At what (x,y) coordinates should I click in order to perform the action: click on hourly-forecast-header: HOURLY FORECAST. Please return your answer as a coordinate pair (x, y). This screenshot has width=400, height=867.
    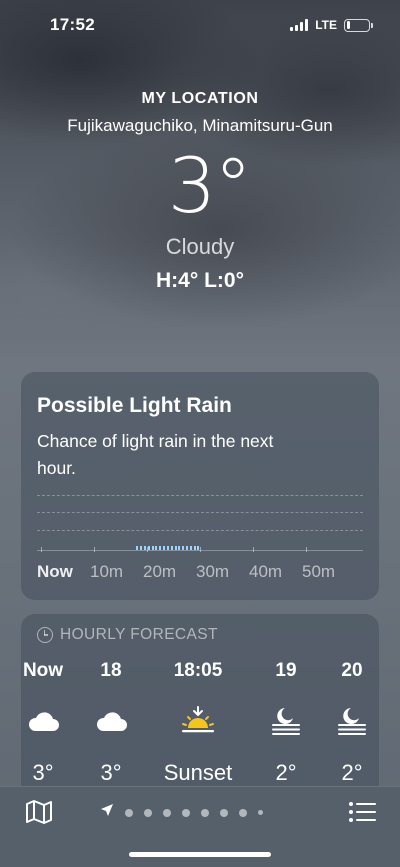
    Looking at the image, I should click on (200, 635).